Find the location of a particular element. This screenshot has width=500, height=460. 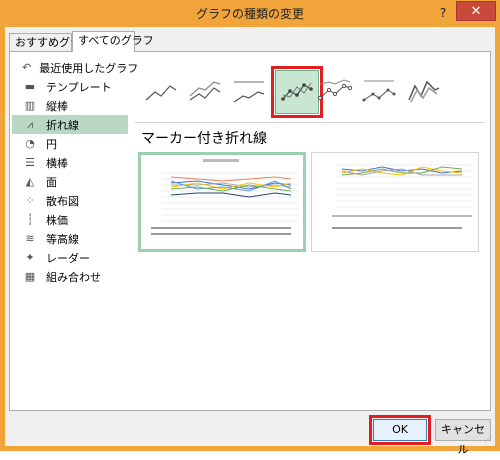

preview-chart-2-graphic is located at coordinates (402, 196).